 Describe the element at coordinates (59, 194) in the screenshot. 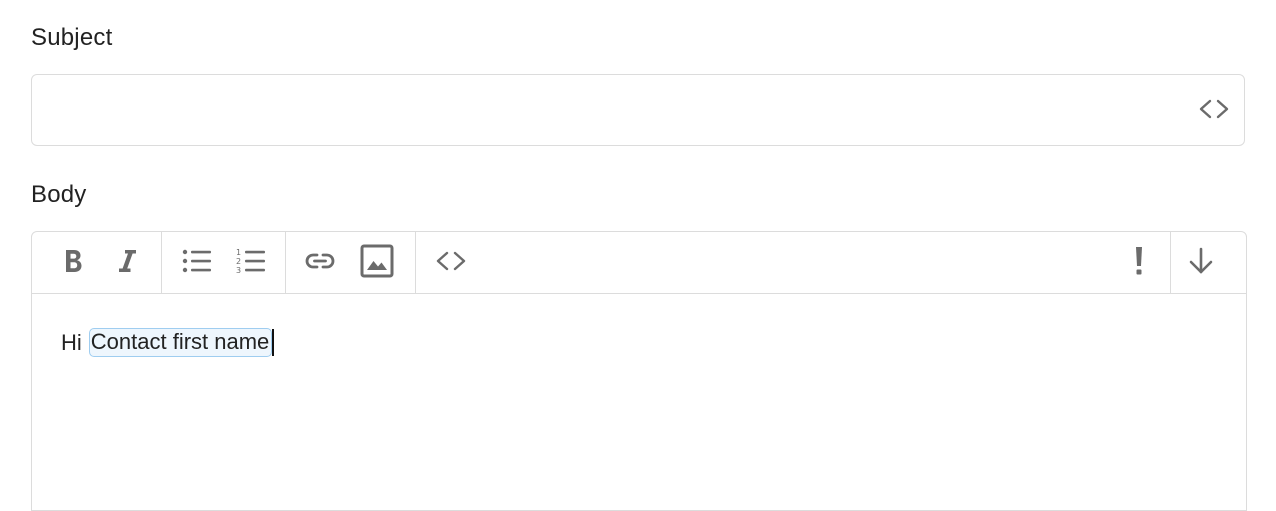

I see `body-label: Body` at that location.